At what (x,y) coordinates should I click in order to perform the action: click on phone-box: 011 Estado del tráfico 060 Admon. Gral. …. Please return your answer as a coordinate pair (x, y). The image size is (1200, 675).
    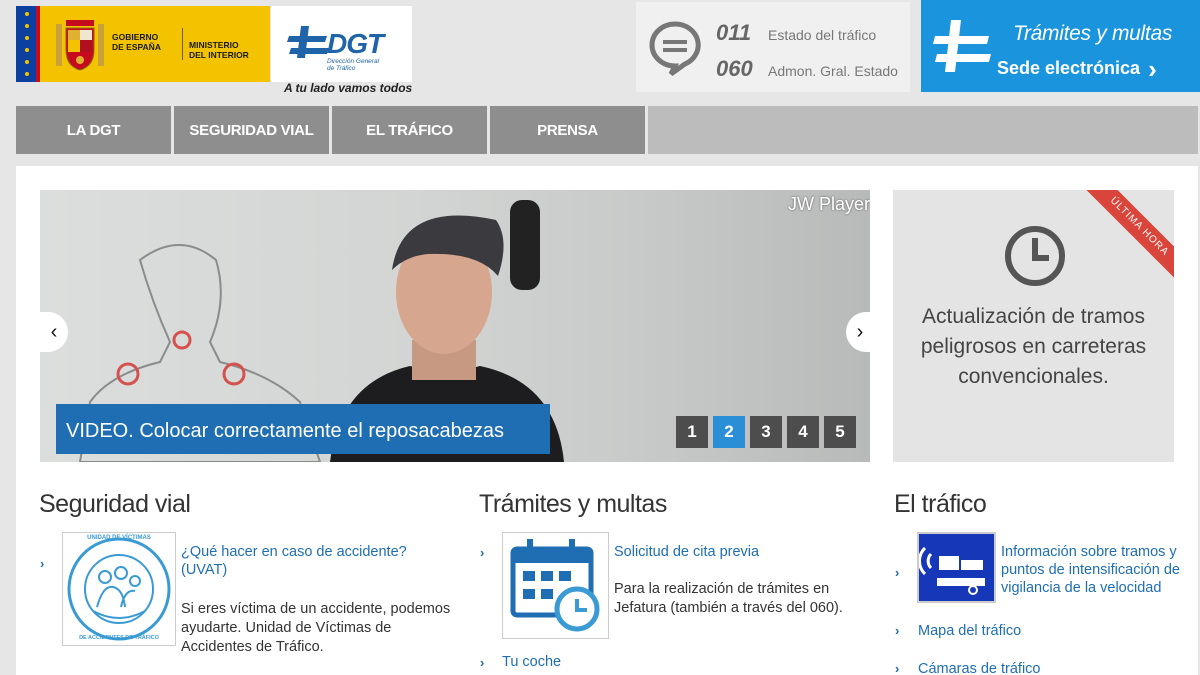
    Looking at the image, I should click on (773, 47).